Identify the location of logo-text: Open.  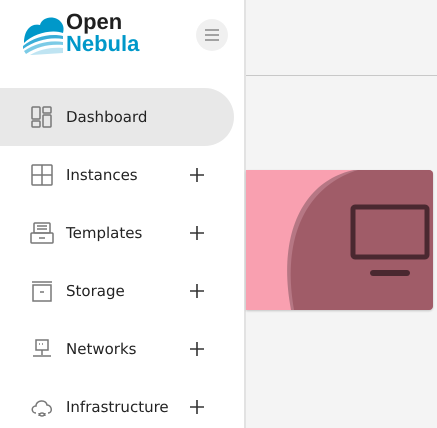
(95, 22).